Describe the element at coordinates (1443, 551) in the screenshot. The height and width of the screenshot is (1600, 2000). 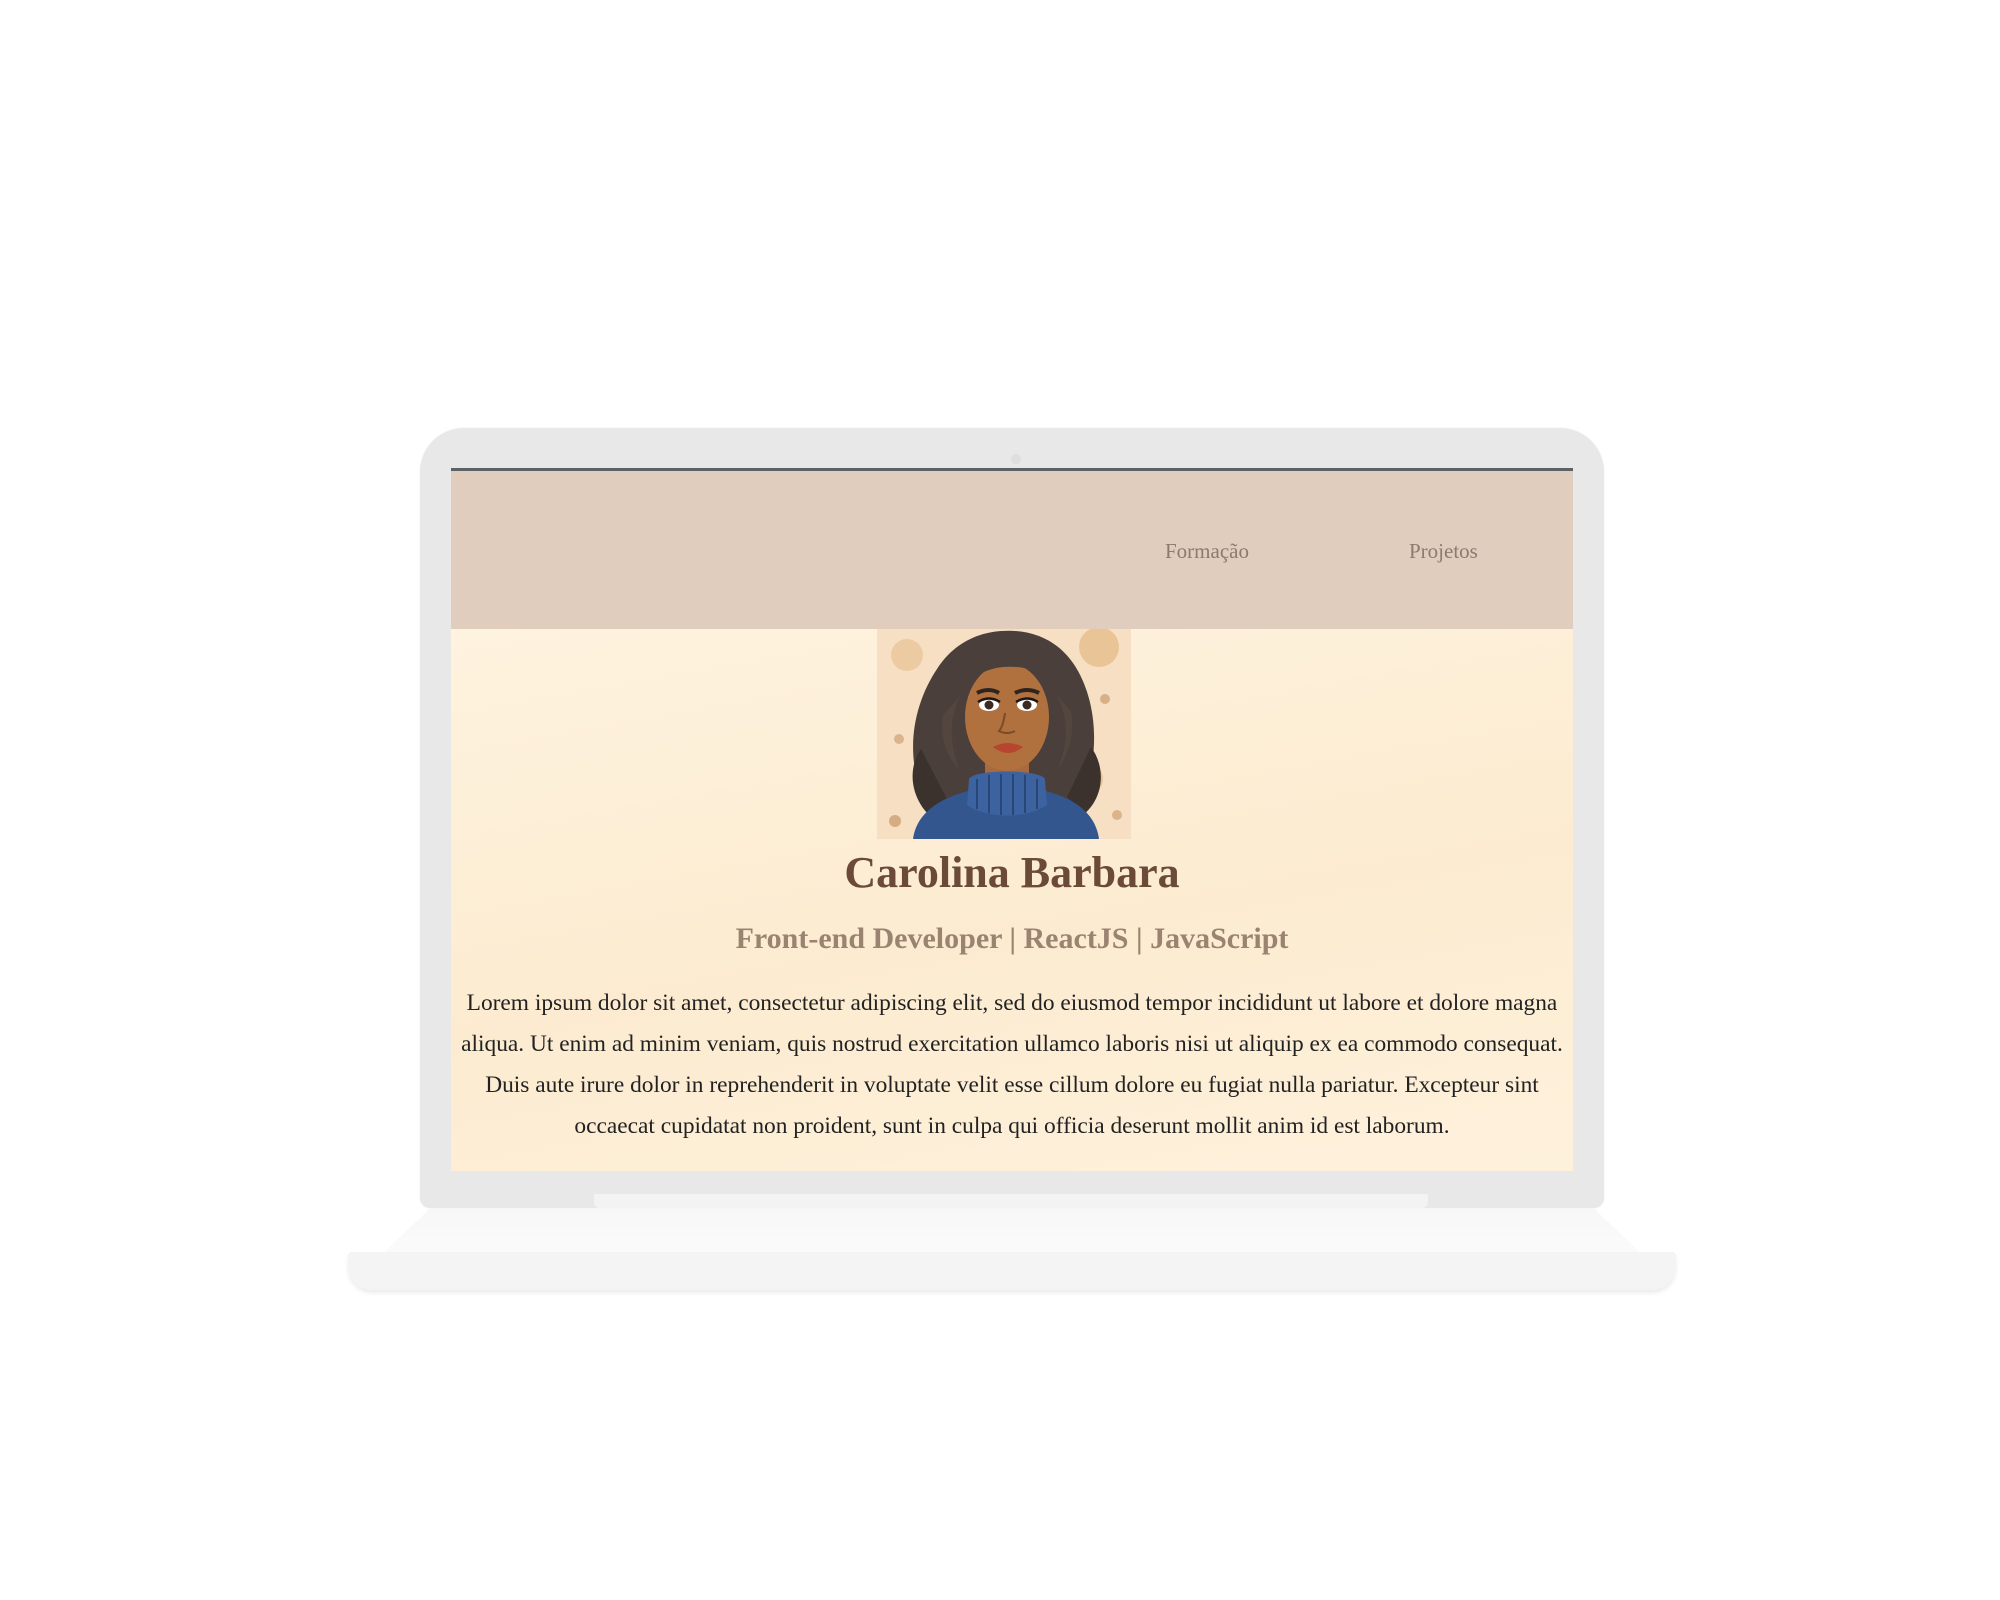
I see `nav-link-projetos: Projetos` at that location.